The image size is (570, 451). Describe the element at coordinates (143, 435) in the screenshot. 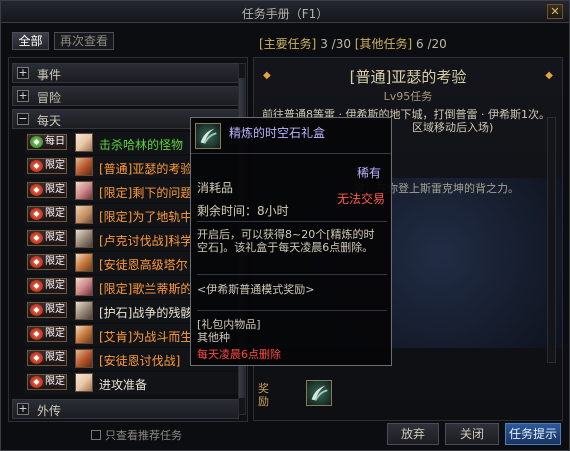

I see `recommend-label: 只查看推荐任务` at that location.